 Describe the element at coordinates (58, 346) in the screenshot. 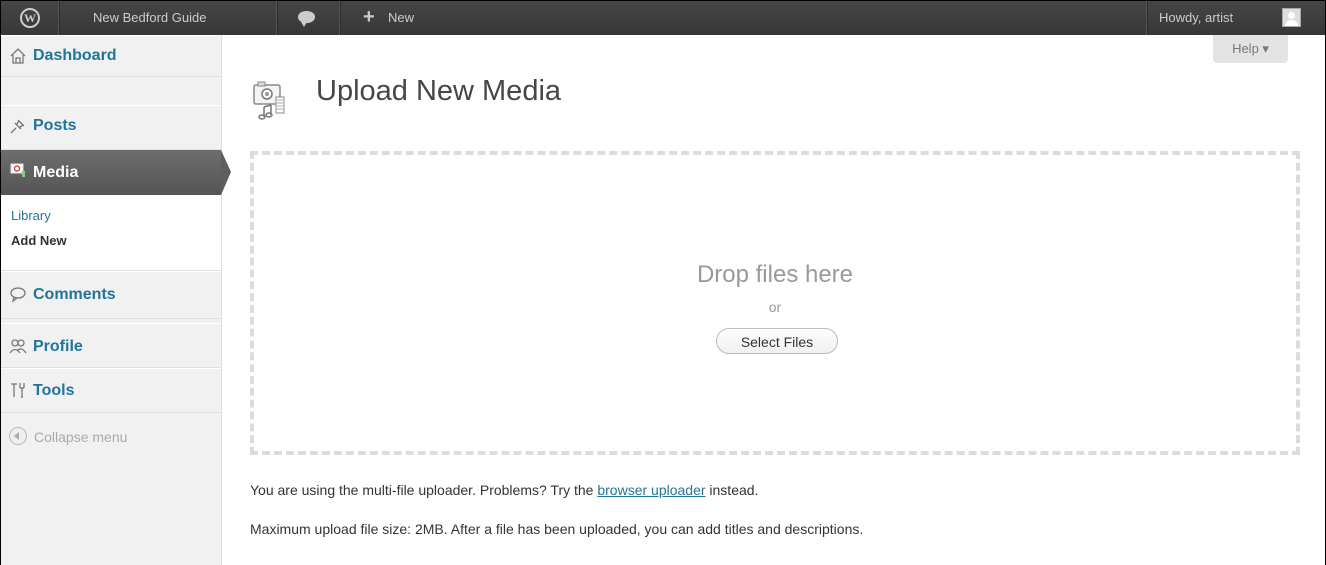

I see `sidebar-item-label: Profile` at that location.